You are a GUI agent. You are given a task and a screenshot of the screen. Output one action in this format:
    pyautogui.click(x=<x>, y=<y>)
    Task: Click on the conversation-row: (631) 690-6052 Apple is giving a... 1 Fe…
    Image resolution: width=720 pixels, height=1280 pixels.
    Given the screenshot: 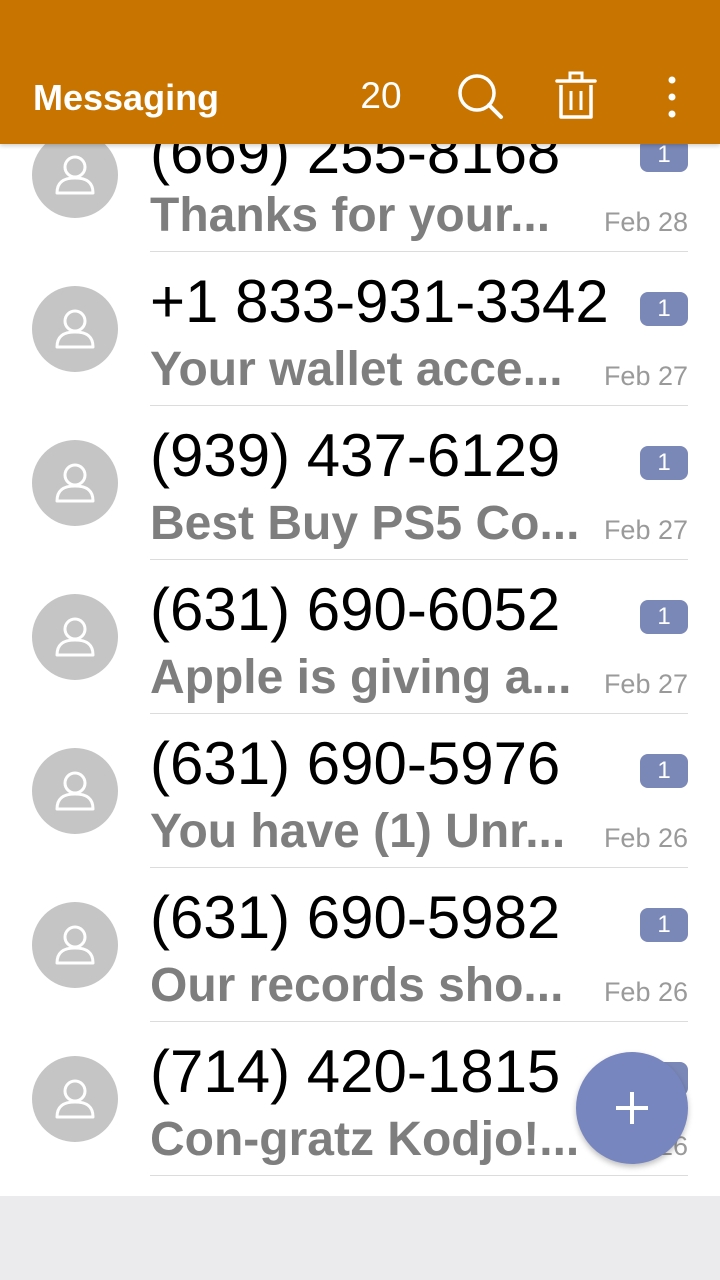 What is the action you would take?
    pyautogui.click(x=360, y=637)
    